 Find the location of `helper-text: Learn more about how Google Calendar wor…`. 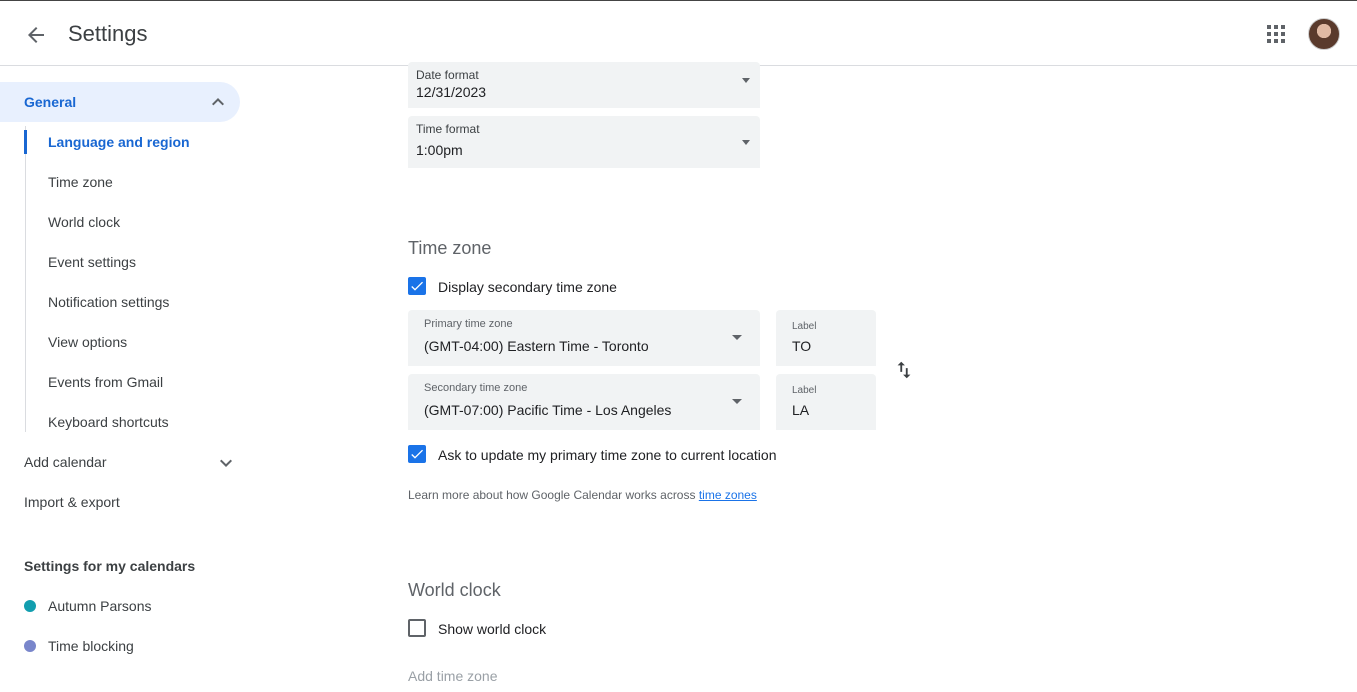

helper-text: Learn more about how Google Calendar wor… is located at coordinates (553, 495).